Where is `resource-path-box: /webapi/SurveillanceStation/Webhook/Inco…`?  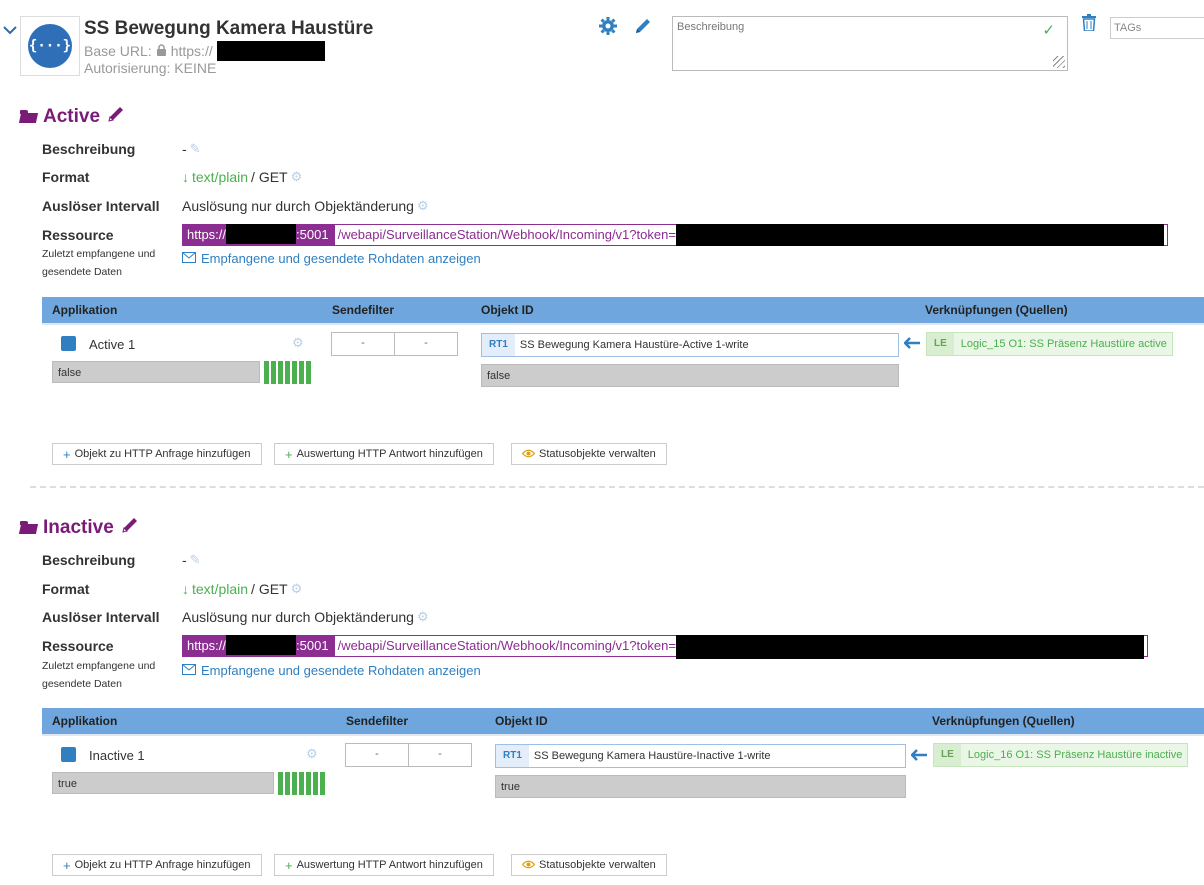 resource-path-box: /webapi/SurveillanceStation/Webhook/Inco… is located at coordinates (740, 647).